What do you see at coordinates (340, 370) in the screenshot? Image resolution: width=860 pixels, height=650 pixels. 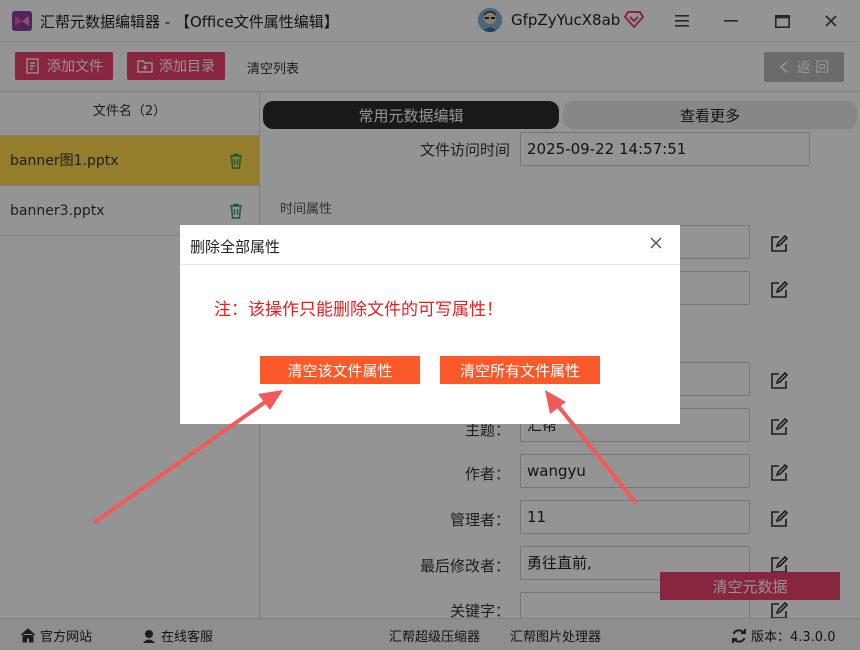 I see `clear-this-file-button: 清空该文件属性` at bounding box center [340, 370].